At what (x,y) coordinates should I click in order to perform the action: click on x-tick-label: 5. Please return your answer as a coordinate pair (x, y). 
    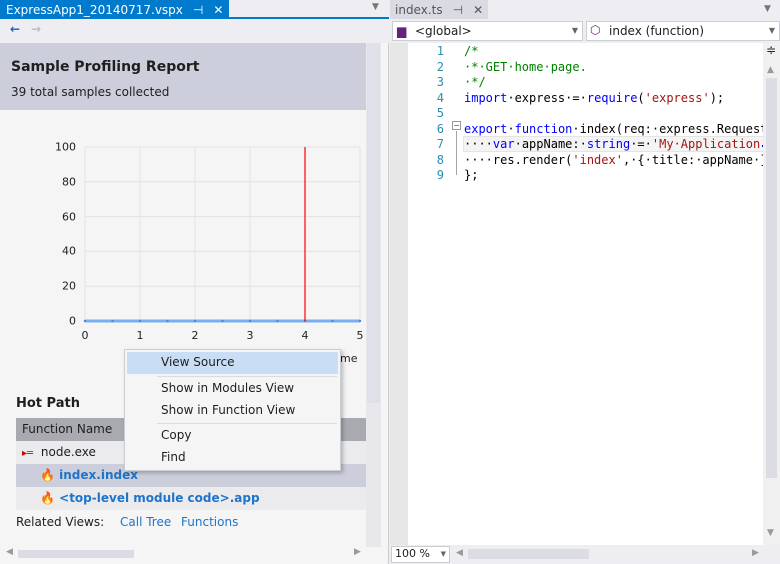
    Looking at the image, I should click on (360, 335).